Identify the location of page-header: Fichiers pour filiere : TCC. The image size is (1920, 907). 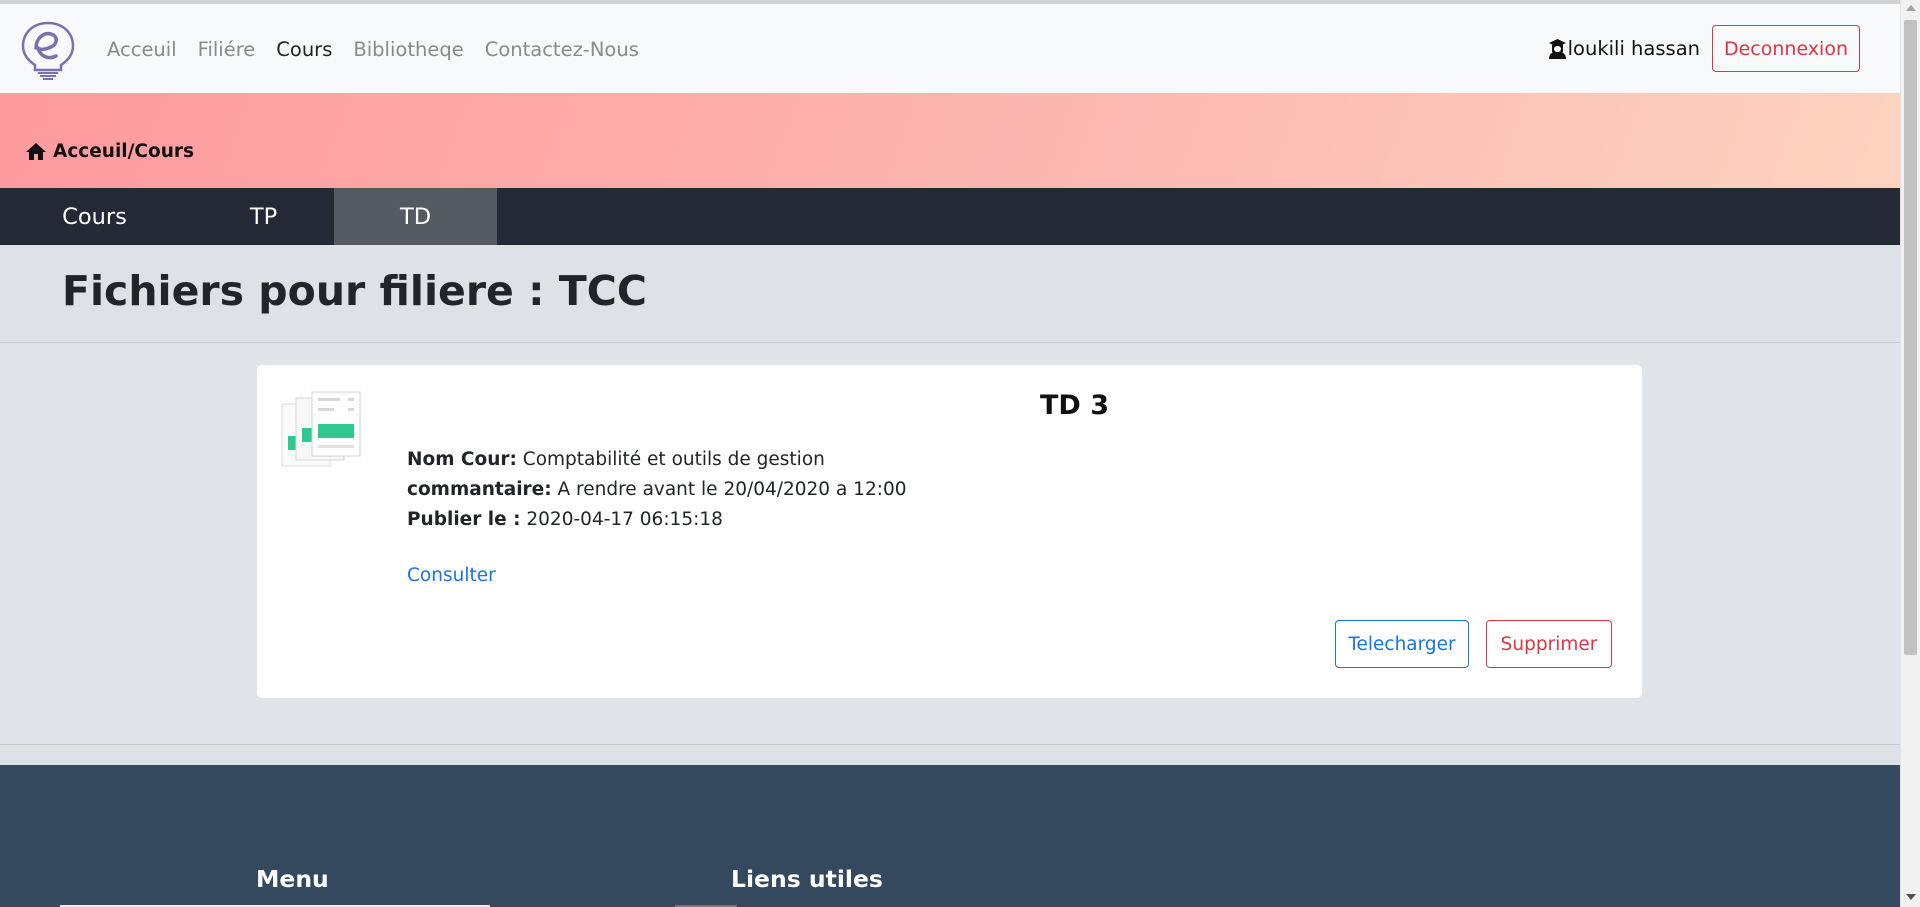
(950, 294).